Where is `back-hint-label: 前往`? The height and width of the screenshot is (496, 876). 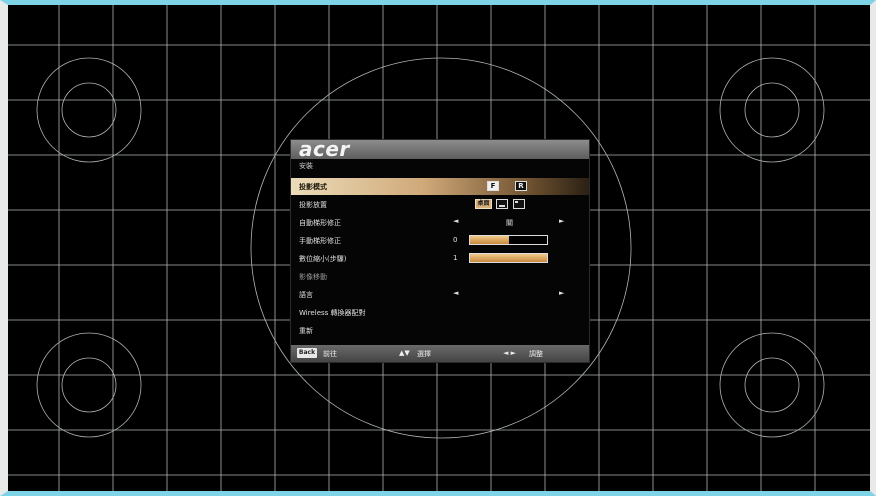
back-hint-label: 前往 is located at coordinates (330, 354).